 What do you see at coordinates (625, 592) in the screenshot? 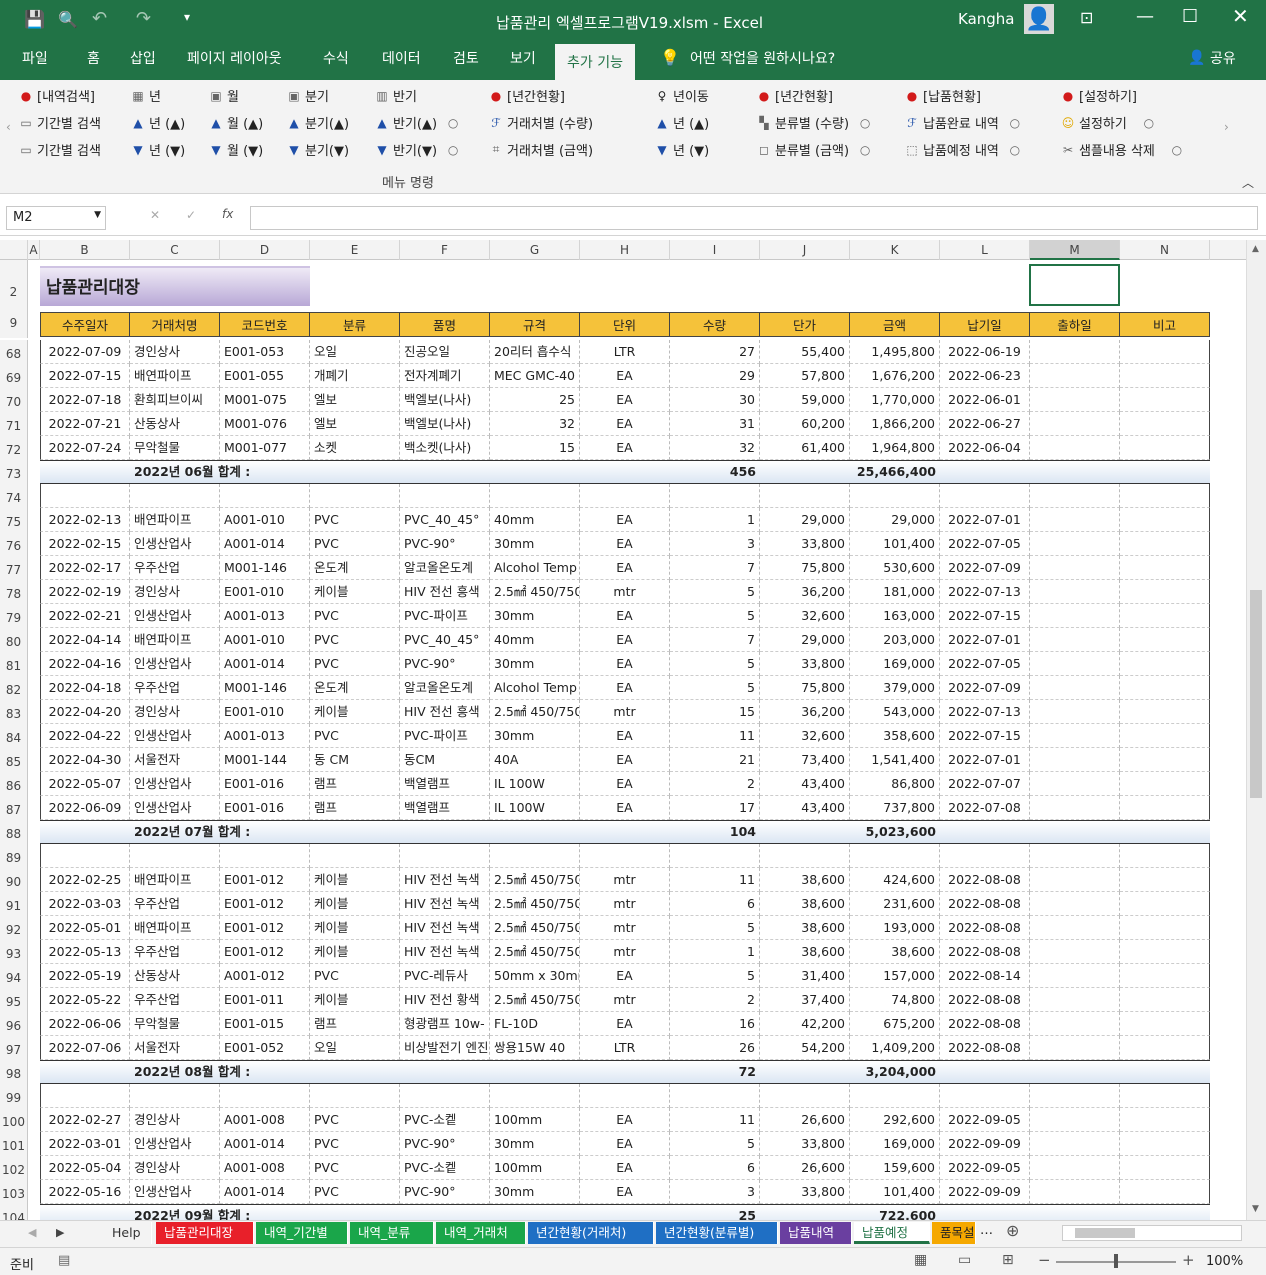
I see `table-cell: mtr` at bounding box center [625, 592].